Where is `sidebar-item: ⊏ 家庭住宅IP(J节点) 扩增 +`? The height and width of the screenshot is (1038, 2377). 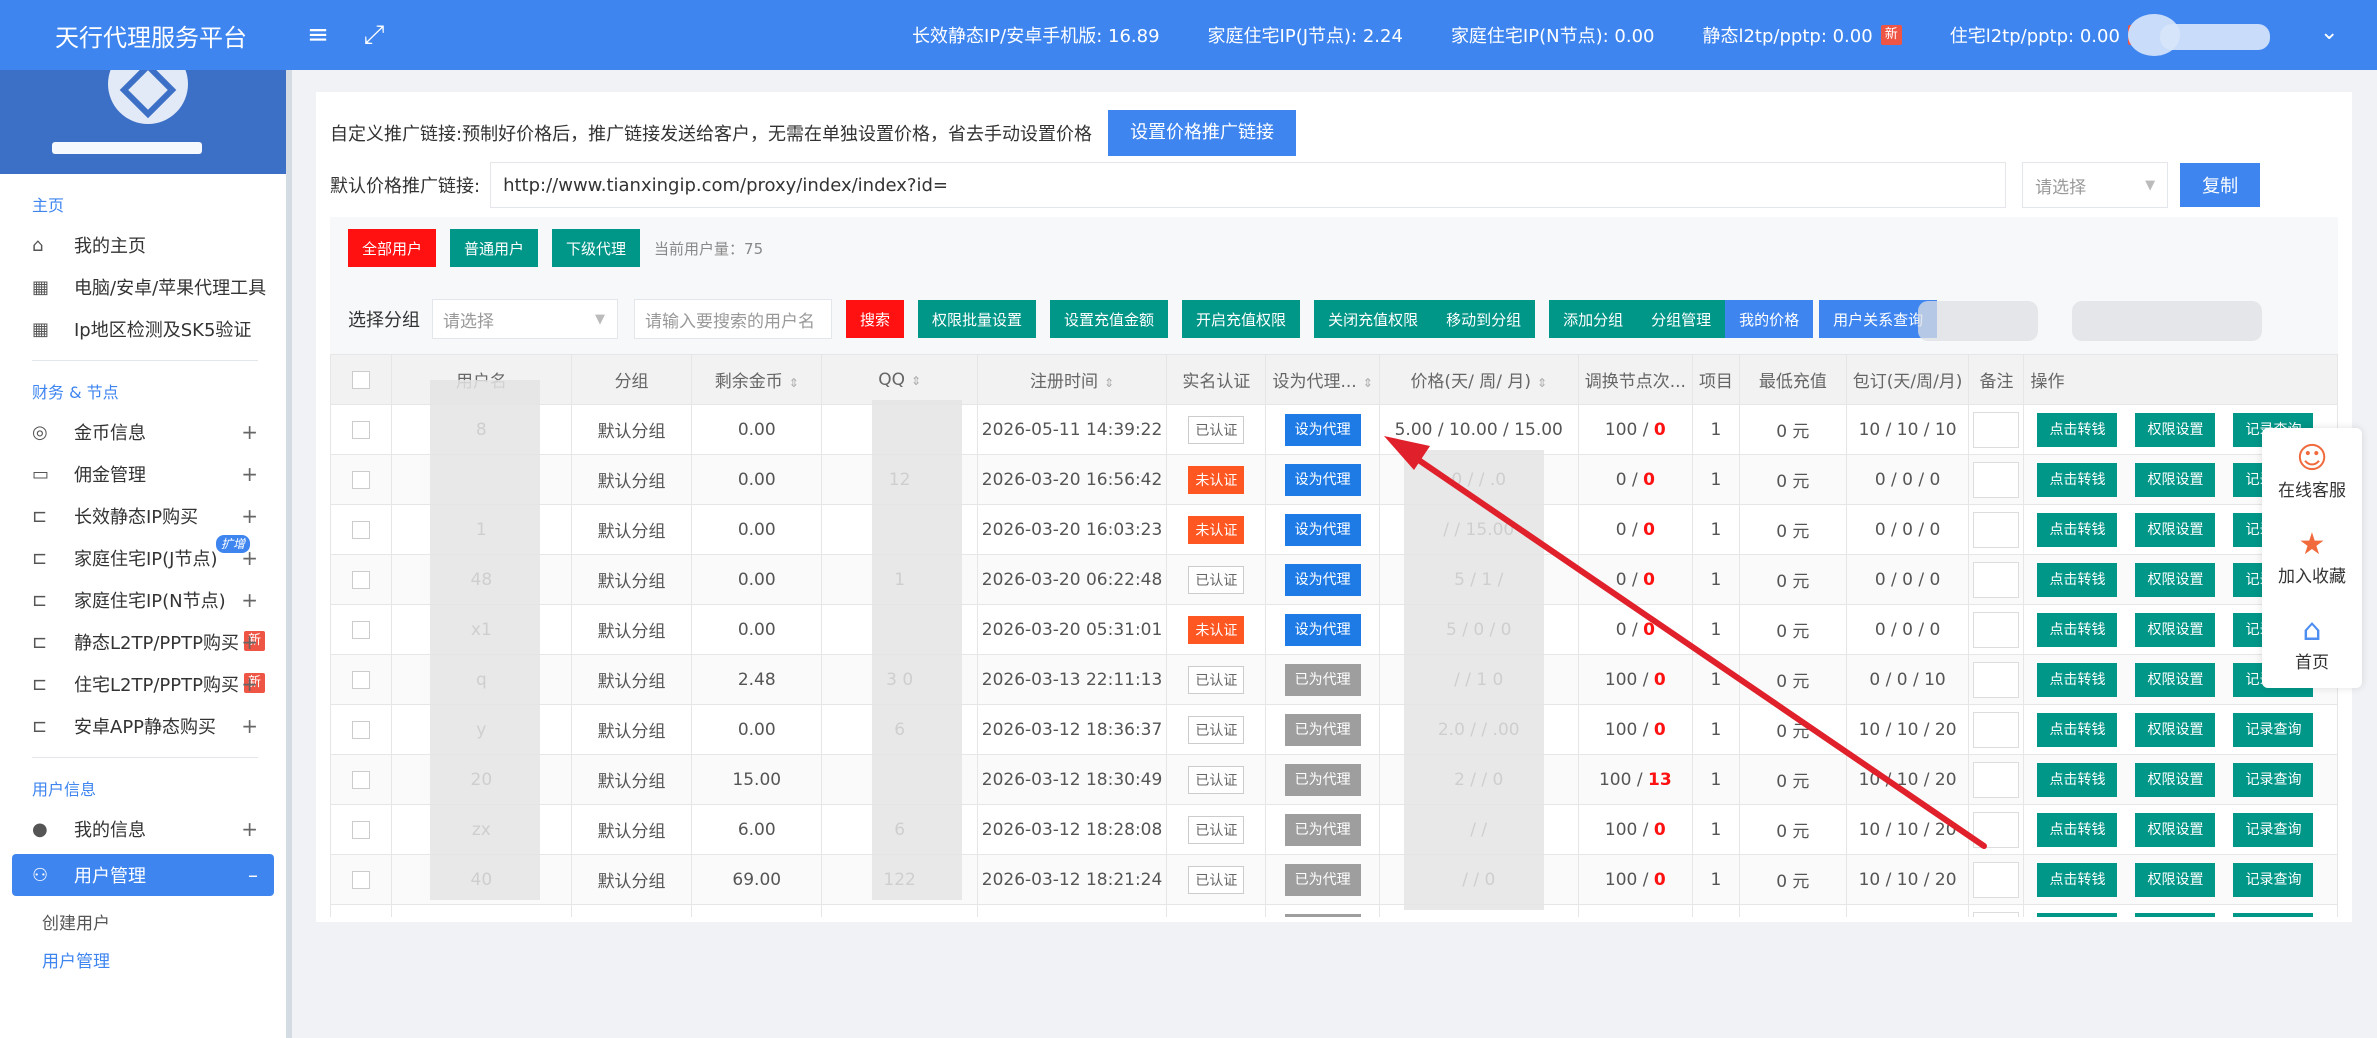 sidebar-item: ⊏ 家庭住宅IP(J节点) 扩增 + is located at coordinates (143, 557).